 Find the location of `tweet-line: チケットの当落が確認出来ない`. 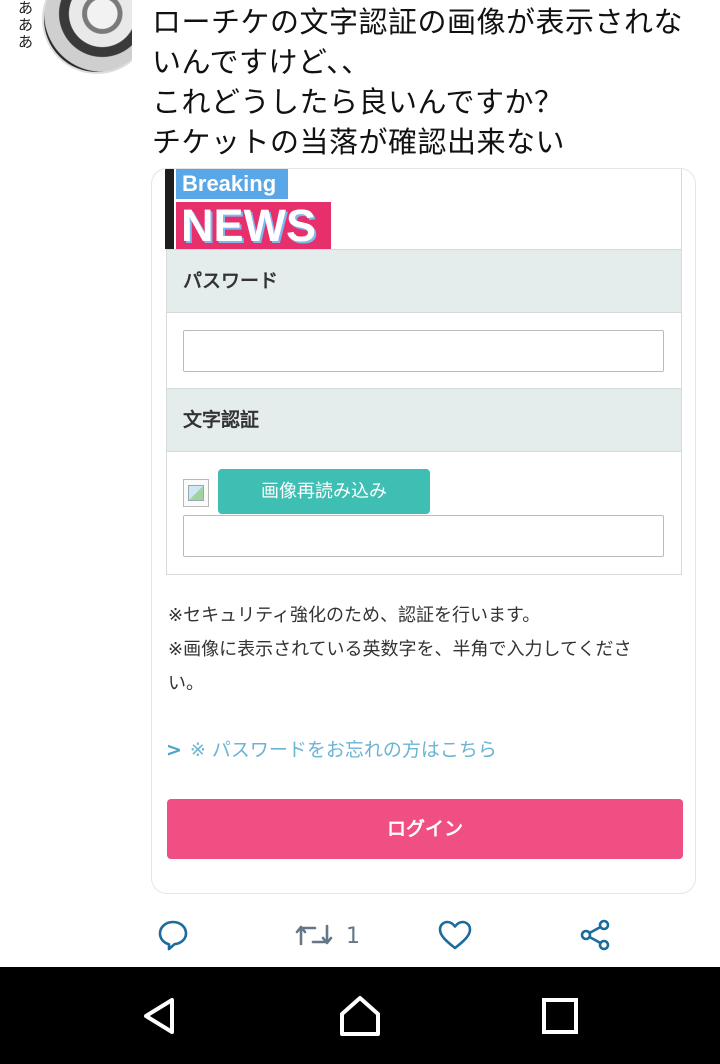

tweet-line: チケットの当落が確認出来ない is located at coordinates (359, 142).